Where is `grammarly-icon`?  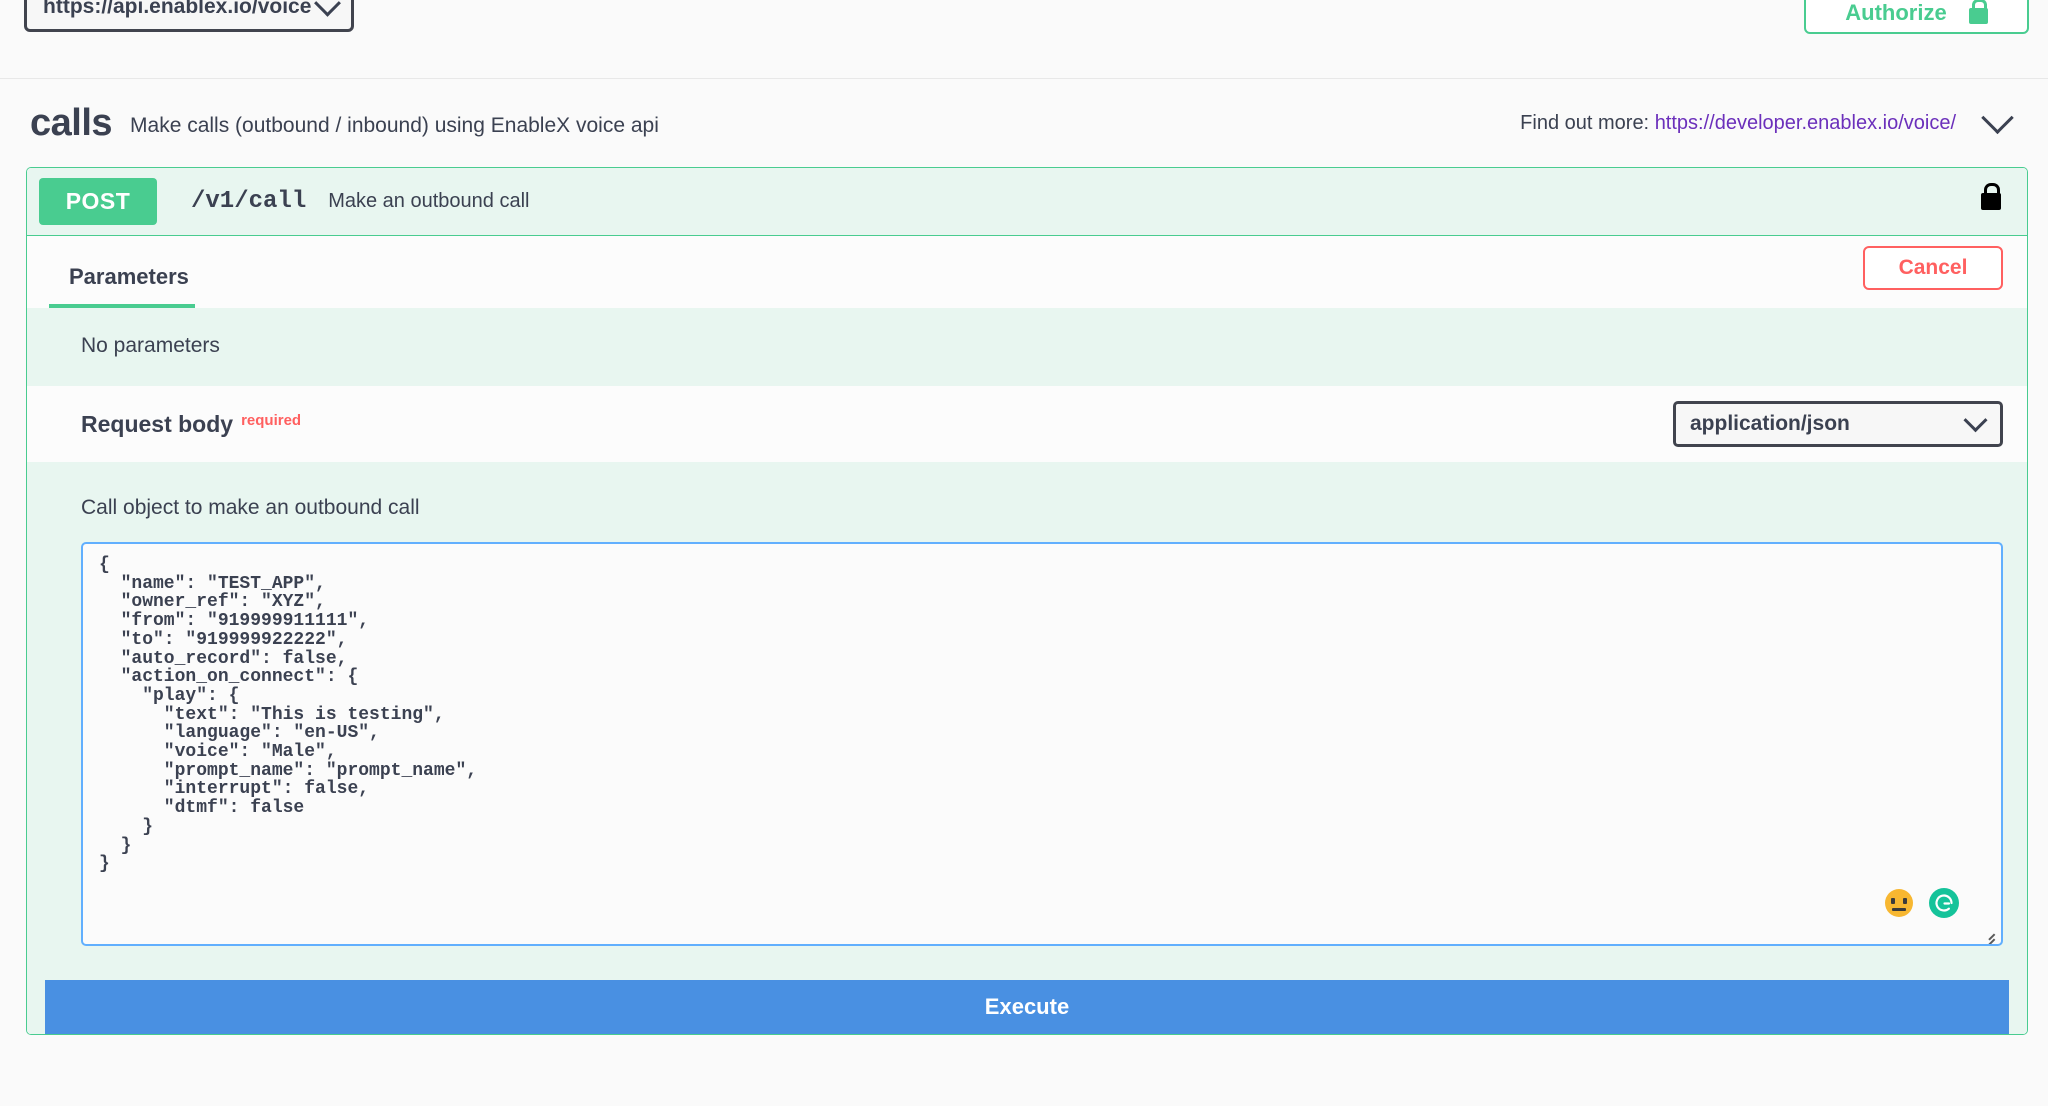 grammarly-icon is located at coordinates (1944, 903).